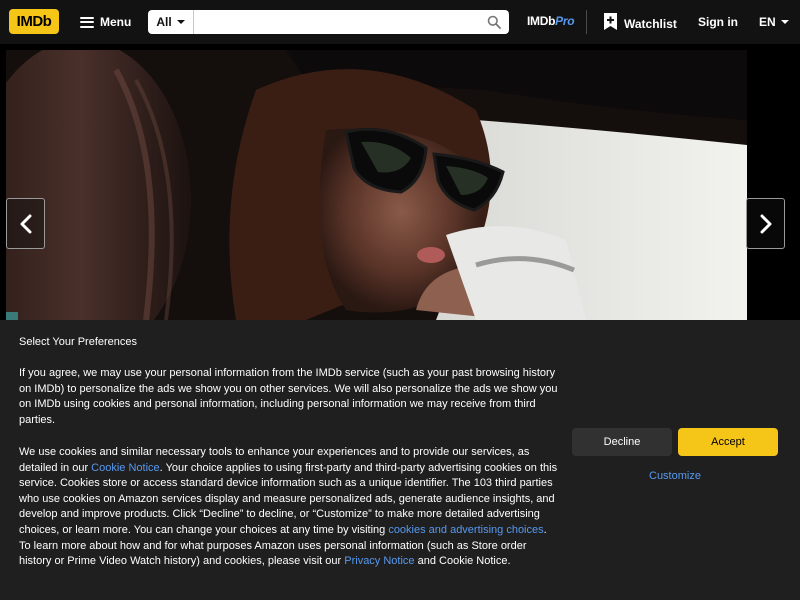 This screenshot has width=800, height=600. What do you see at coordinates (87, 22) in the screenshot?
I see `hamburger-icon` at bounding box center [87, 22].